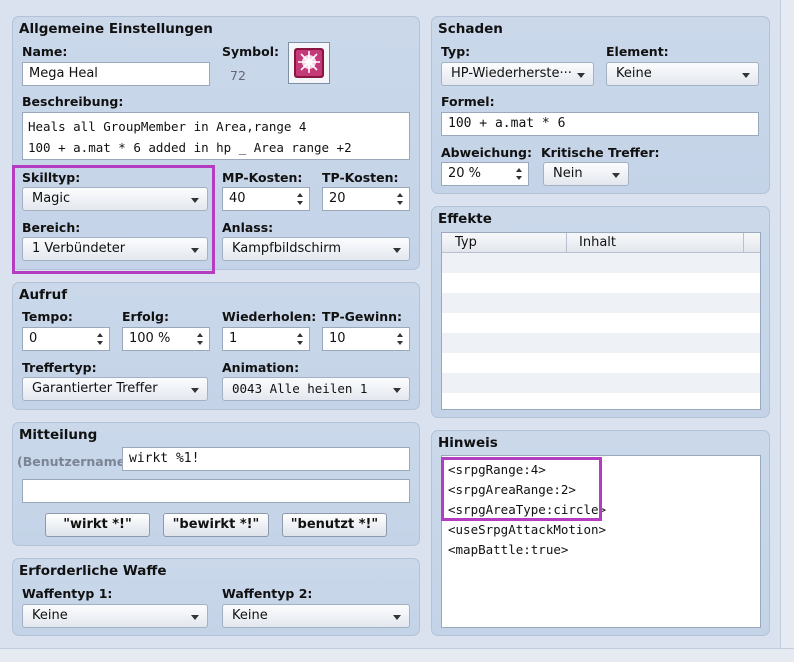  Describe the element at coordinates (337, 198) in the screenshot. I see `tpcost-value: 20` at that location.